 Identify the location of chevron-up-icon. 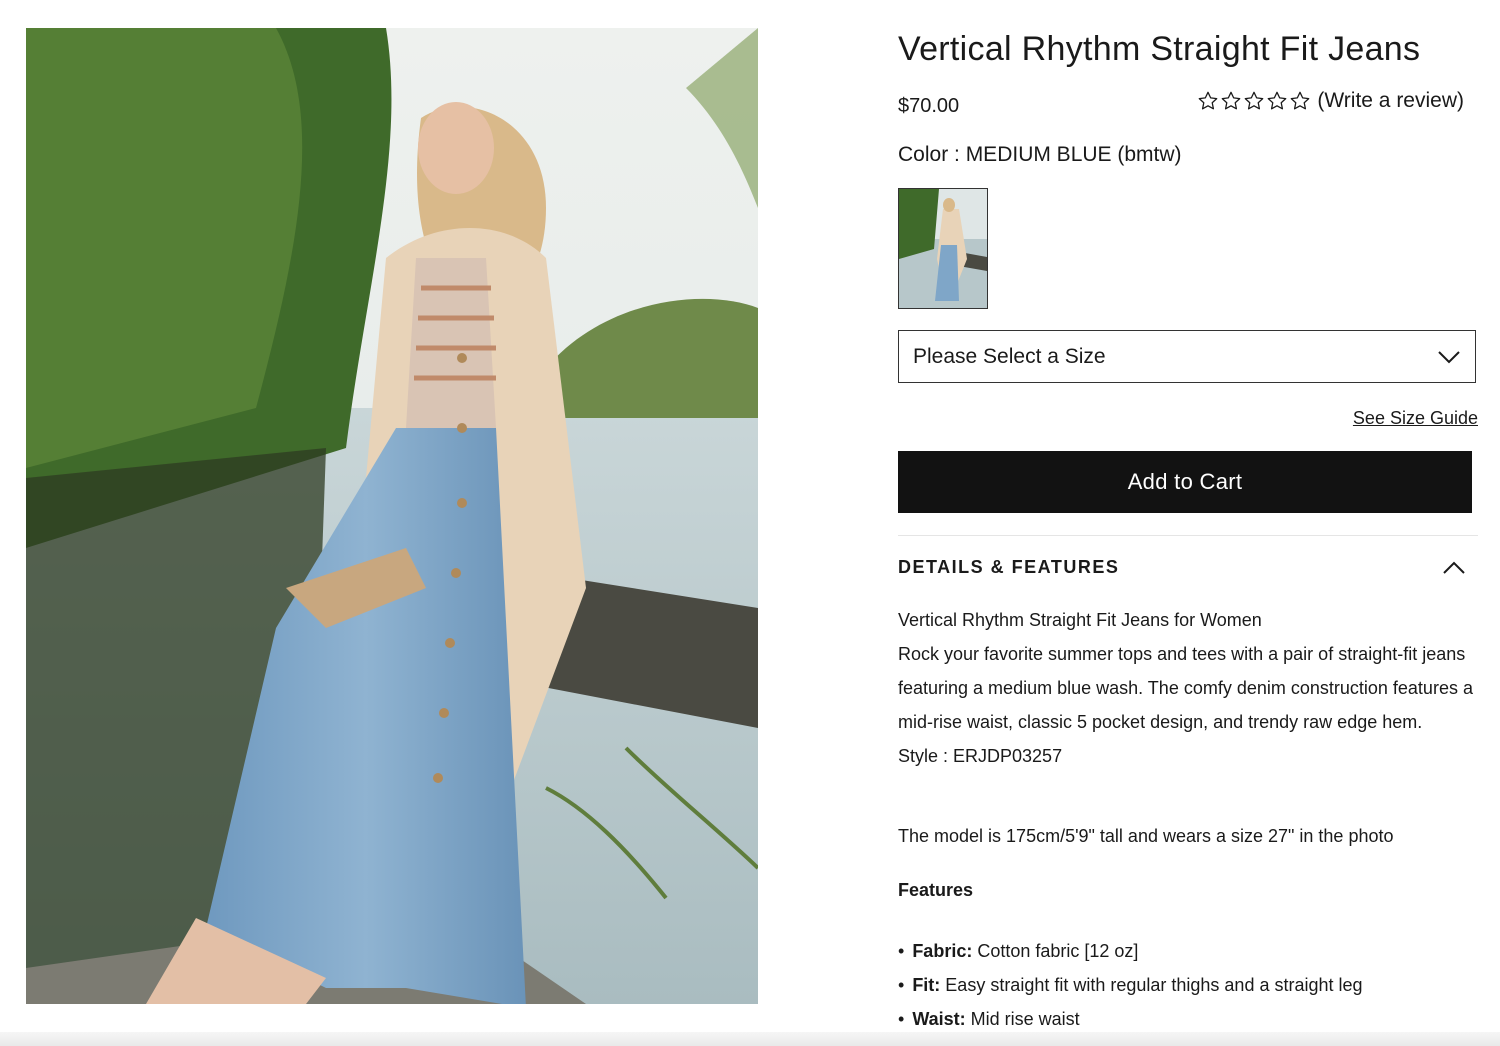
(1454, 567).